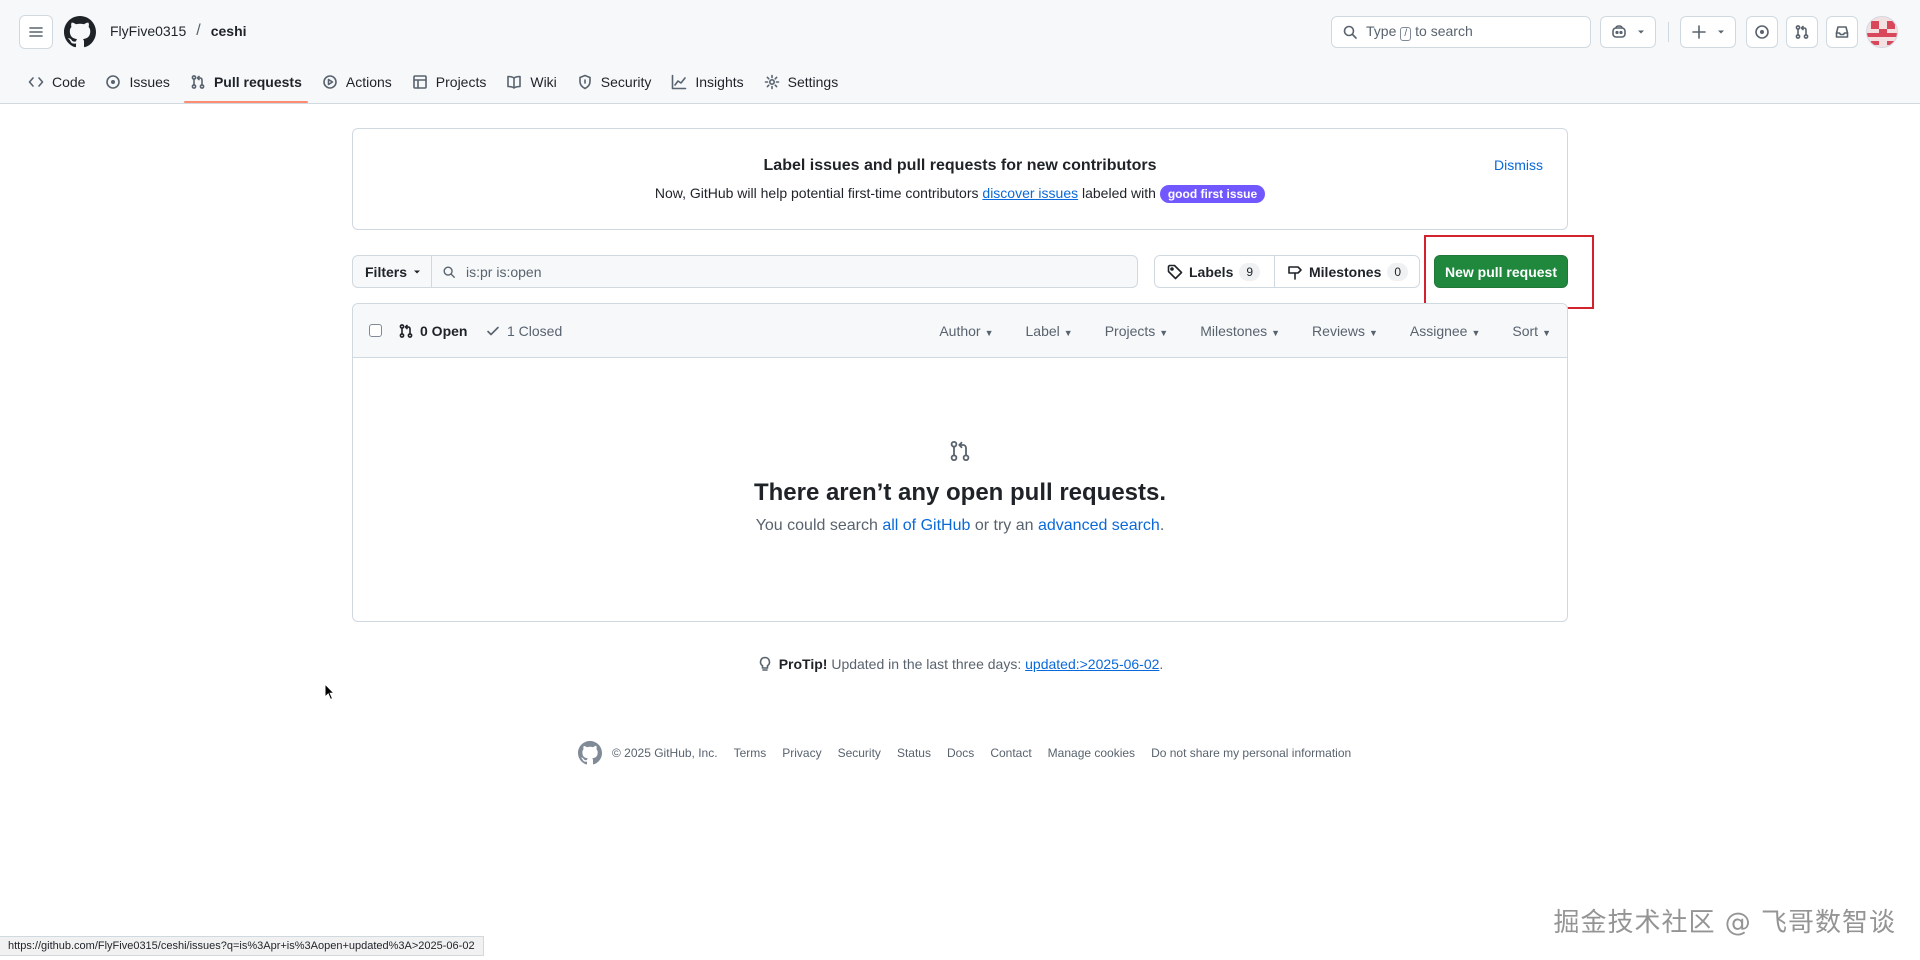 The height and width of the screenshot is (960, 1920). Describe the element at coordinates (504, 271) in the screenshot. I see `search-query: is:pr is:open` at that location.